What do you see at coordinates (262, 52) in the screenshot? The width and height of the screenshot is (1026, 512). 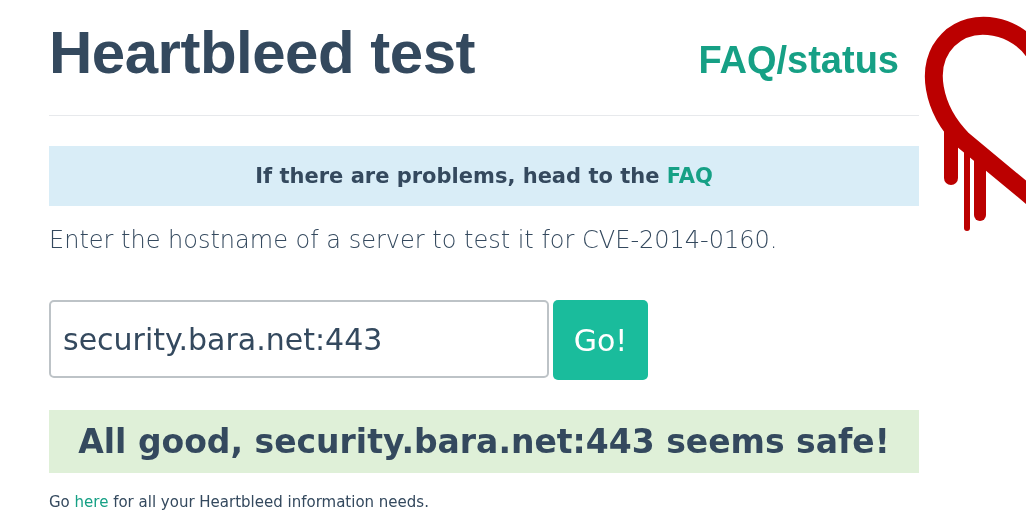 I see `page-title: Heartbleed test` at bounding box center [262, 52].